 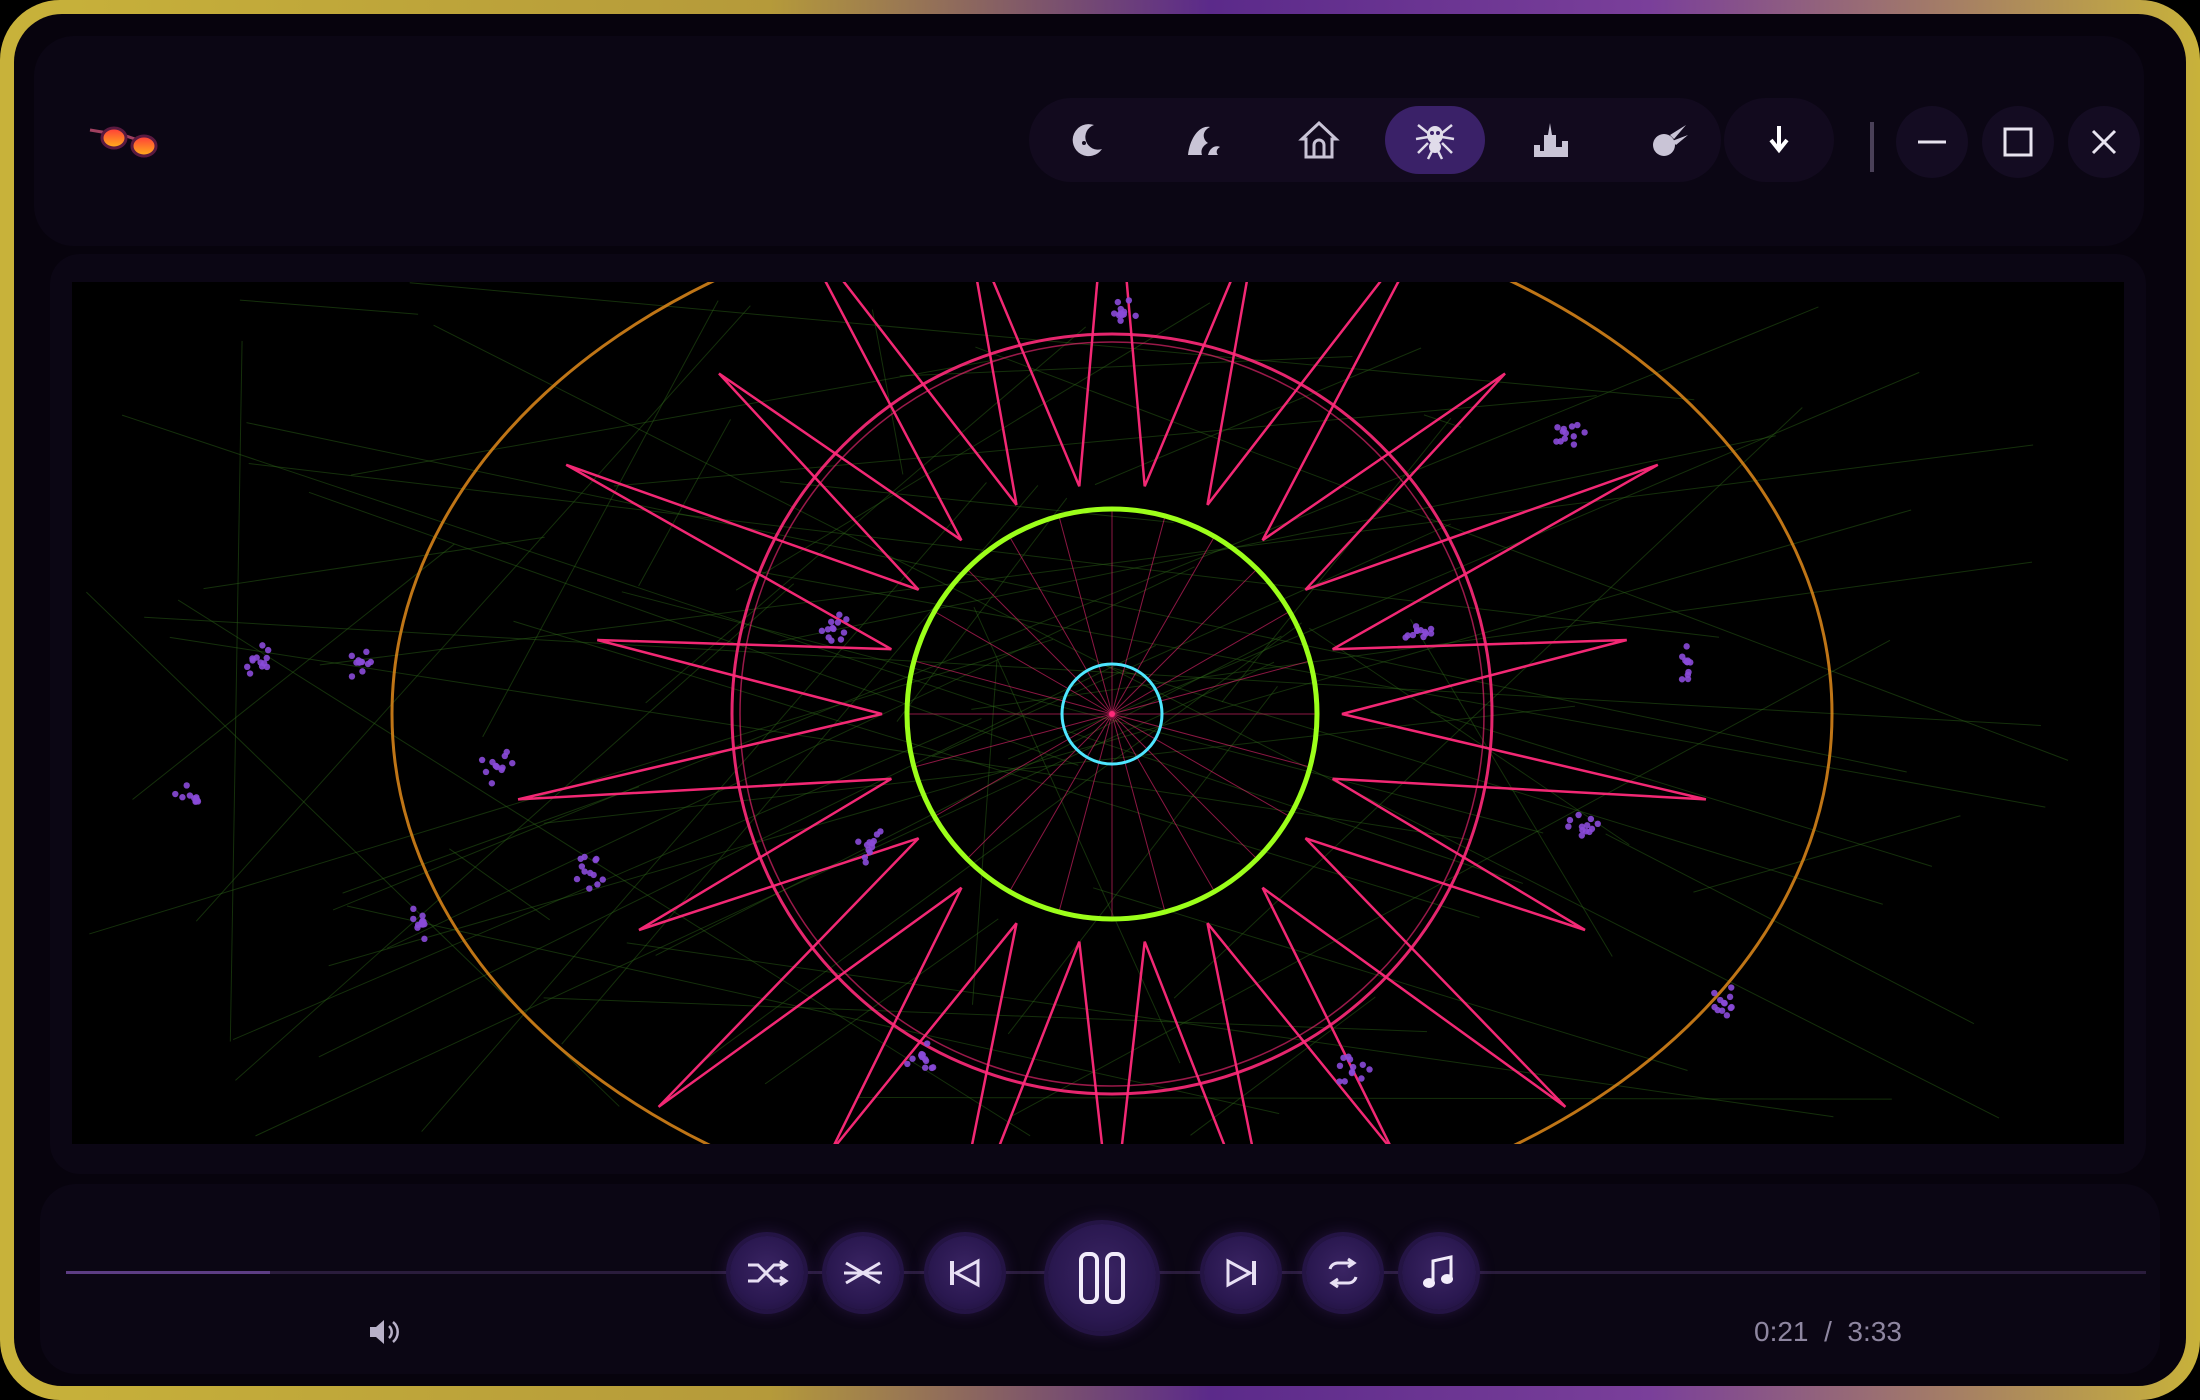 I want to click on time-display: 0:21 / 3:33, so click(x=1828, y=1332).